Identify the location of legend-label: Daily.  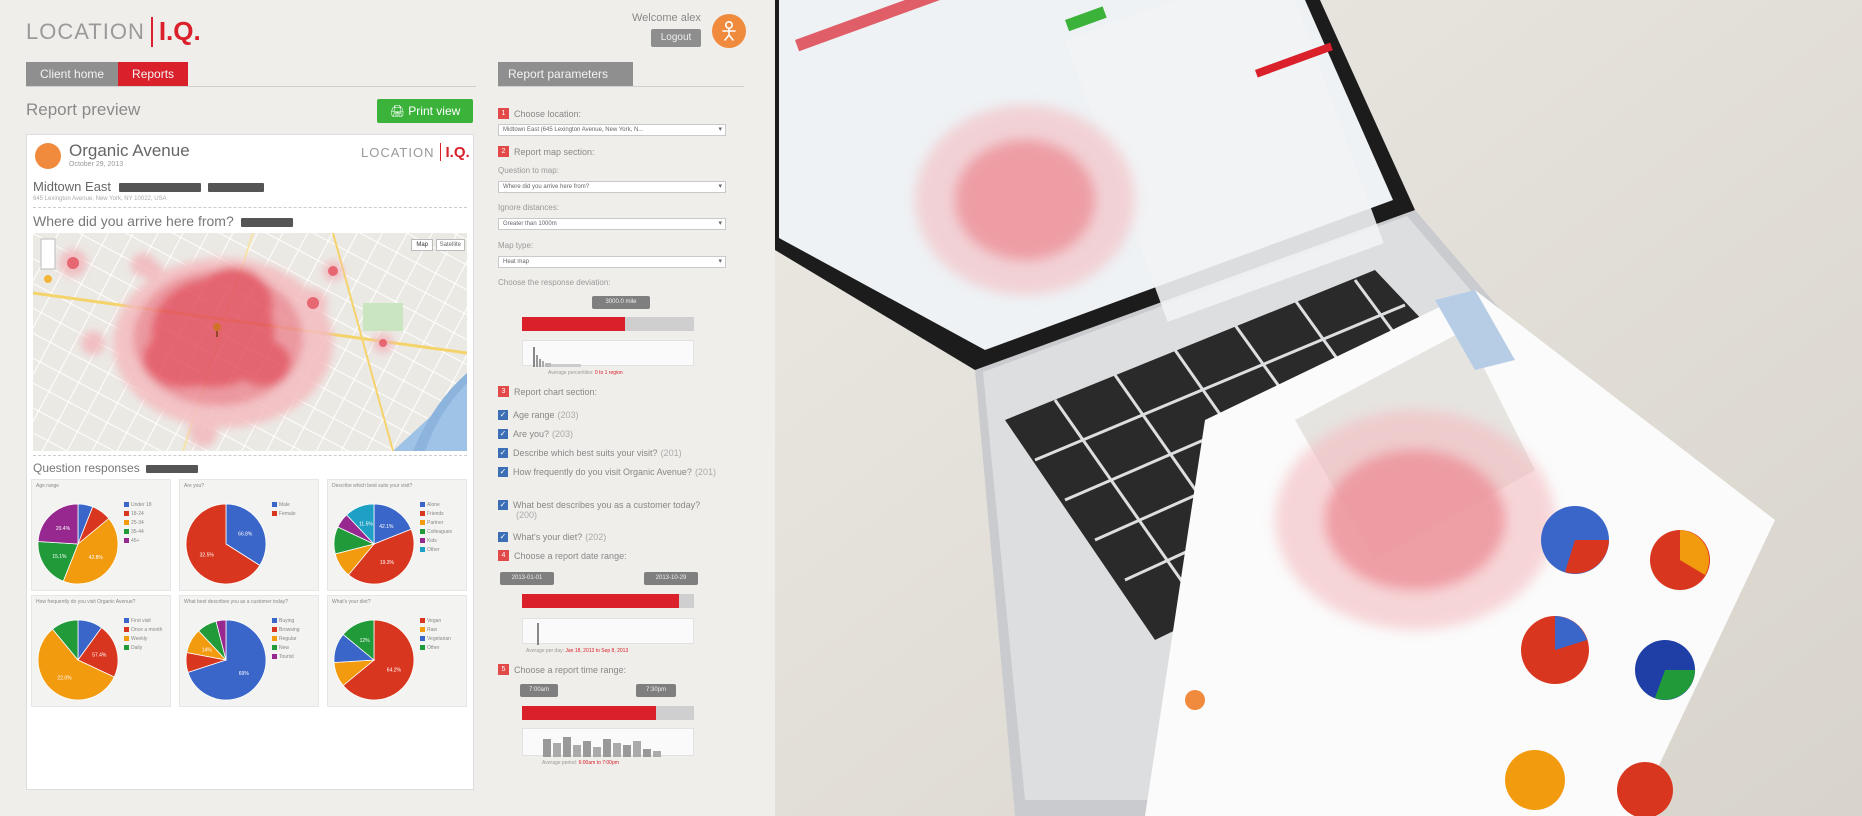
(137, 648).